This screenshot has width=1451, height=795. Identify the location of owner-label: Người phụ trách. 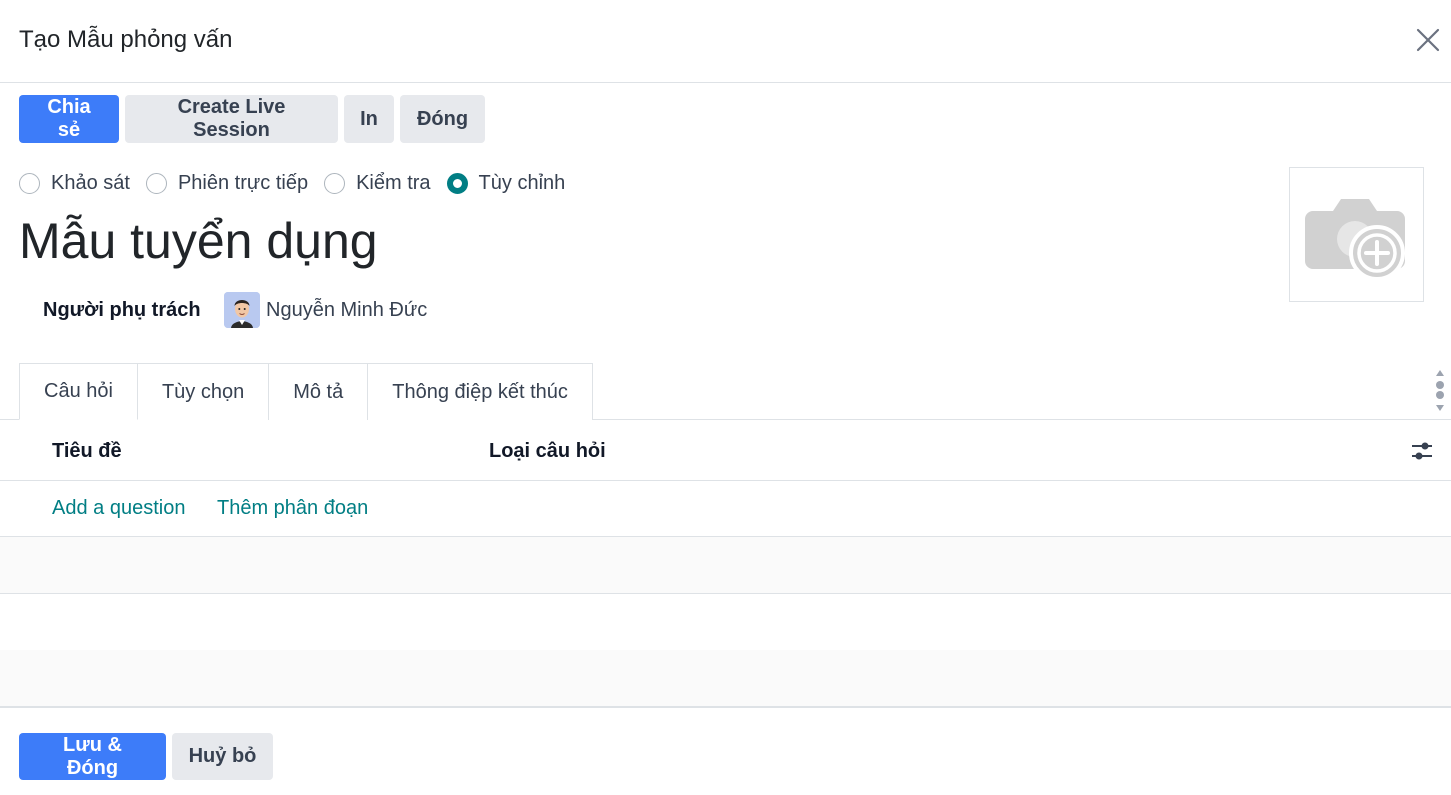
(122, 309).